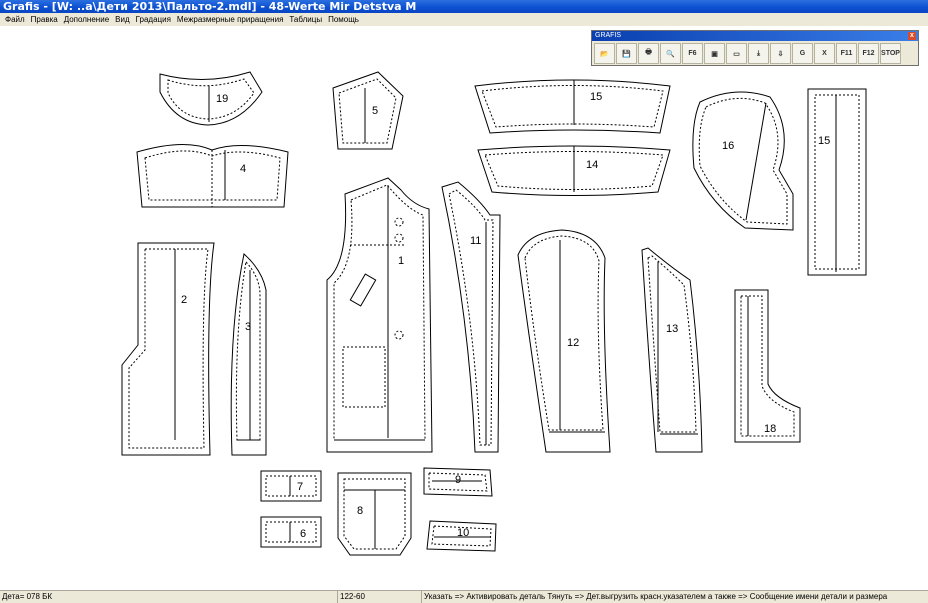  I want to click on pattern-piece-3: 3, so click(248, 354).